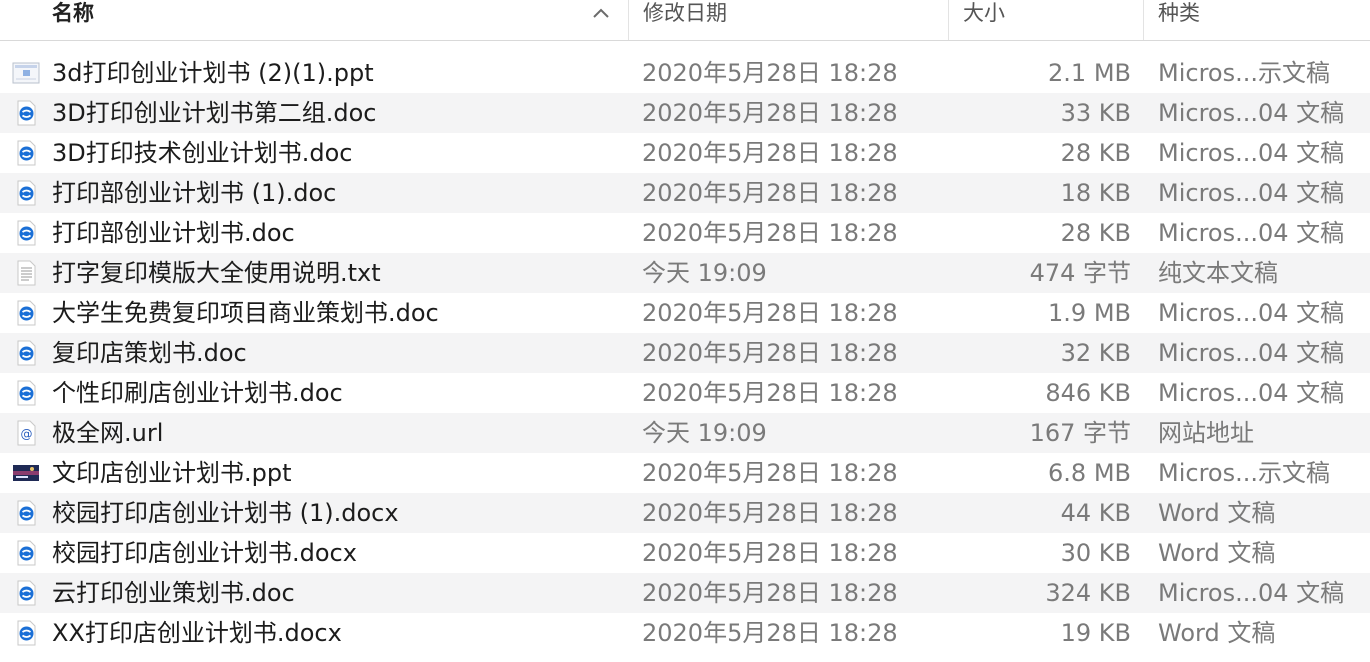 The width and height of the screenshot is (1370, 662). What do you see at coordinates (172, 473) in the screenshot?
I see `file-name: 文印店创业计划书.ppt` at bounding box center [172, 473].